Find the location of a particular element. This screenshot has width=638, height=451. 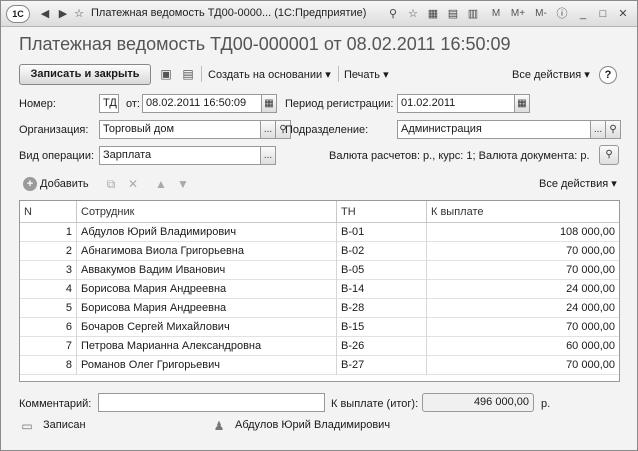

table-row: 6 Бочаров Сергей Михайлович В-15 70 000,00 is located at coordinates (319, 327).